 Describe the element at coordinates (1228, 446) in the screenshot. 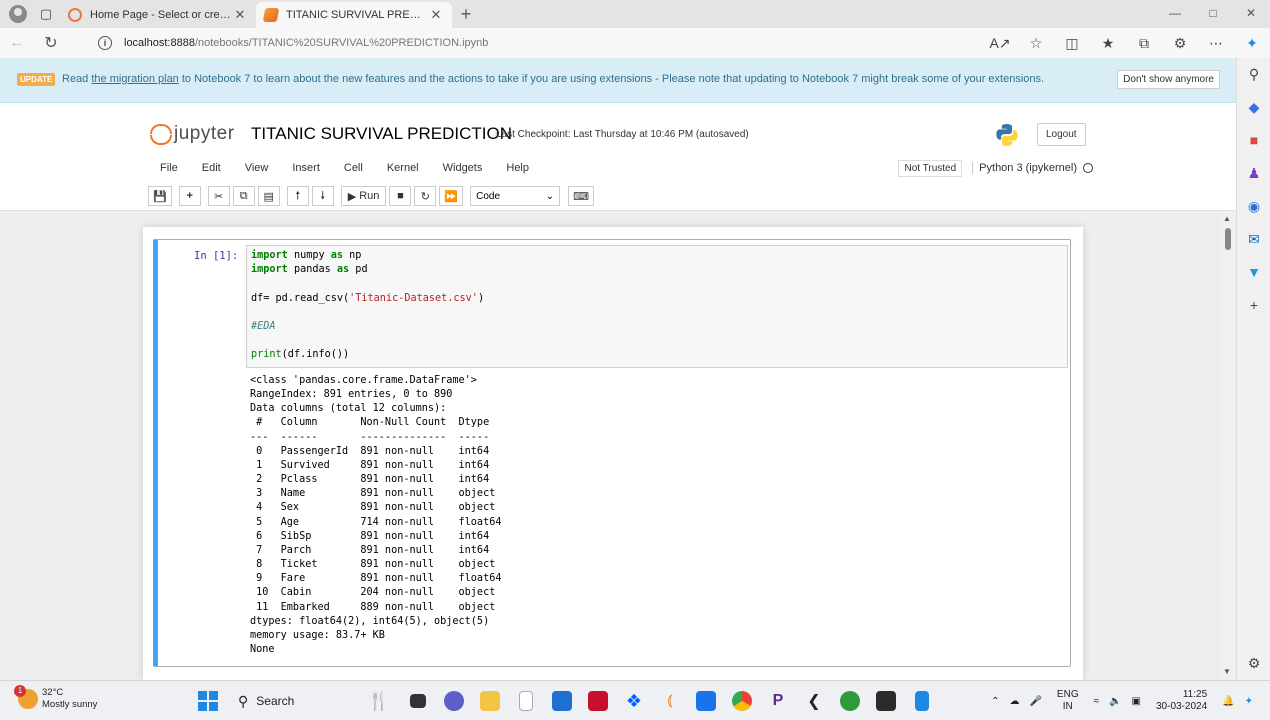

I see `notebook-scrollbar: ▲ ▼` at that location.